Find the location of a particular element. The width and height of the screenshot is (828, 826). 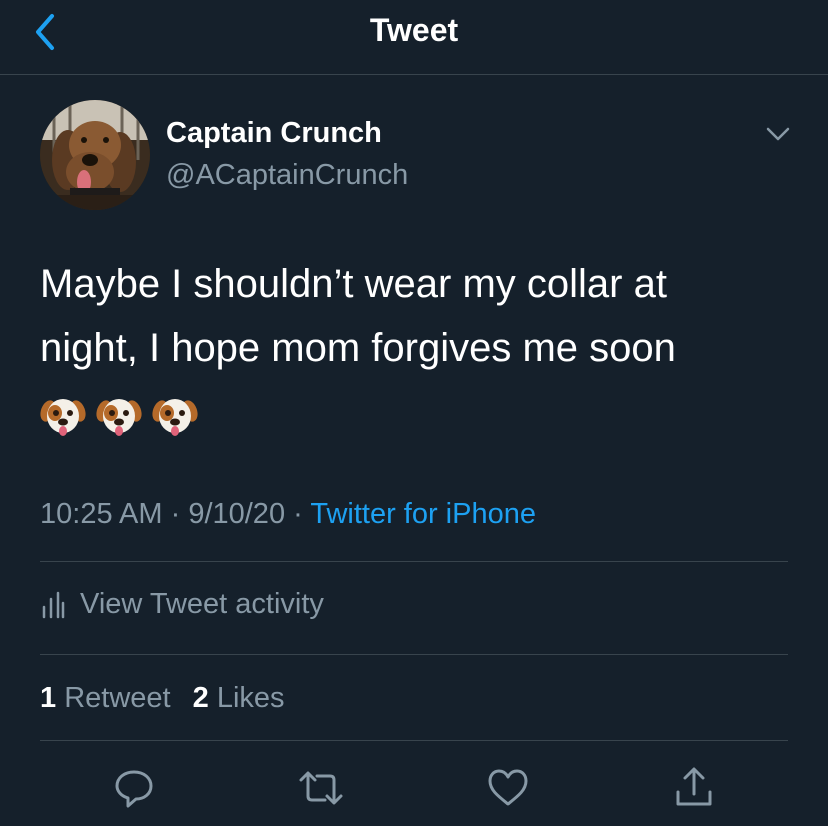

emoji-row is located at coordinates (119, 417).